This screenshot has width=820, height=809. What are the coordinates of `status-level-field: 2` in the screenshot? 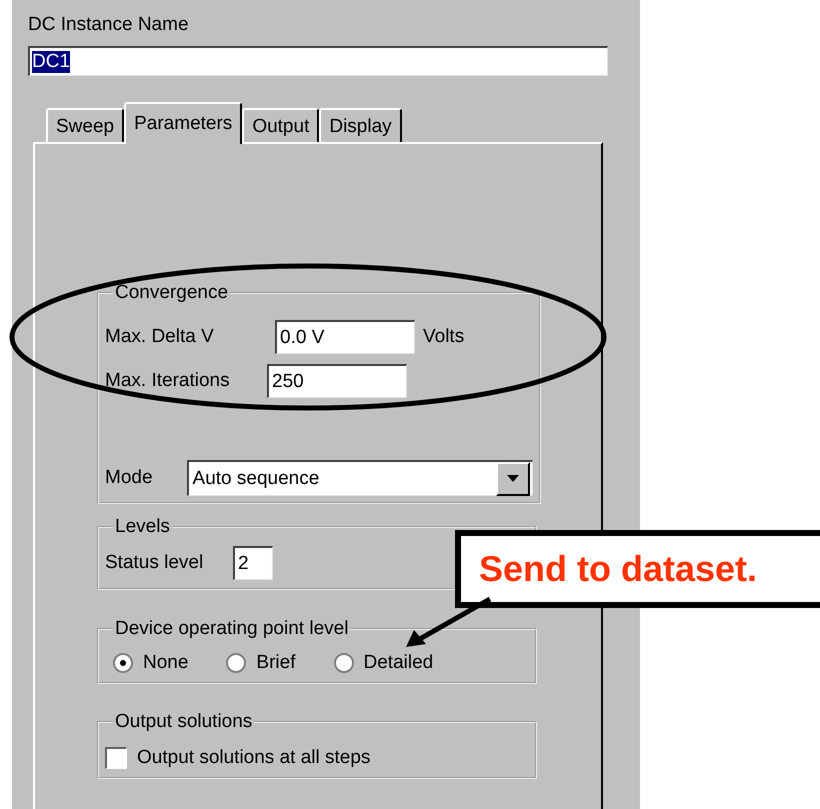 It's located at (253, 563).